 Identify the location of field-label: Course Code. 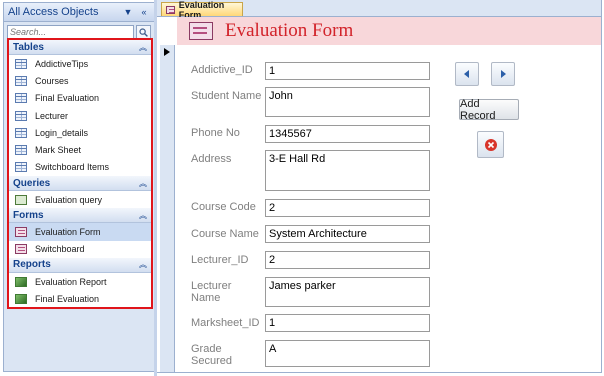
(223, 207).